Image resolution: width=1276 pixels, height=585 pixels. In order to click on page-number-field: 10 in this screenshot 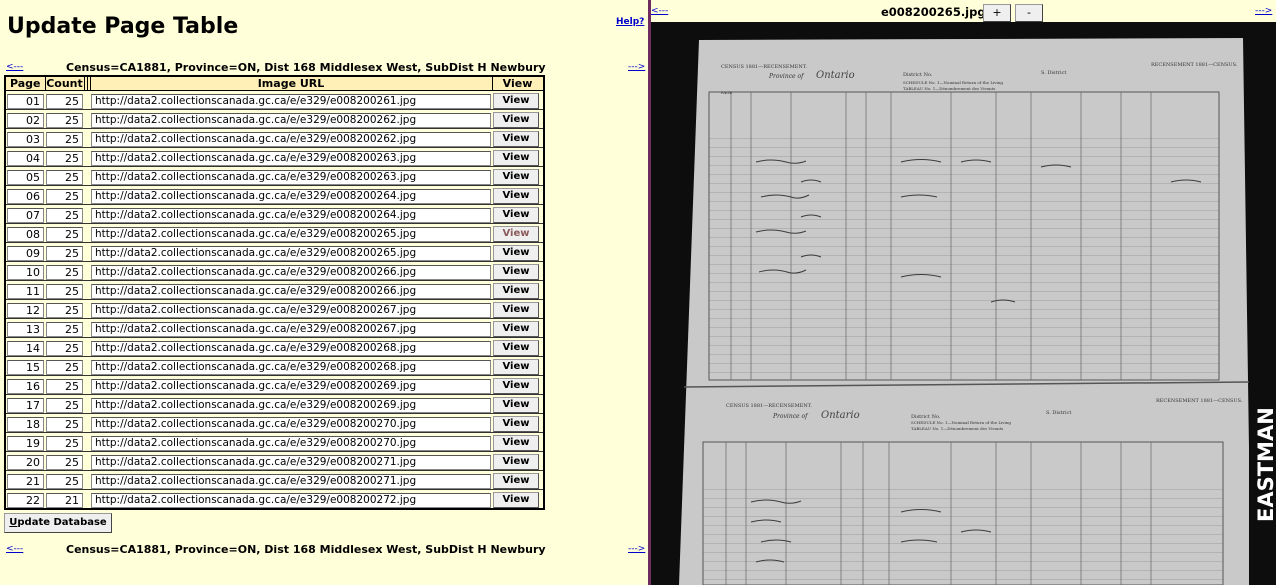, I will do `click(25, 272)`.